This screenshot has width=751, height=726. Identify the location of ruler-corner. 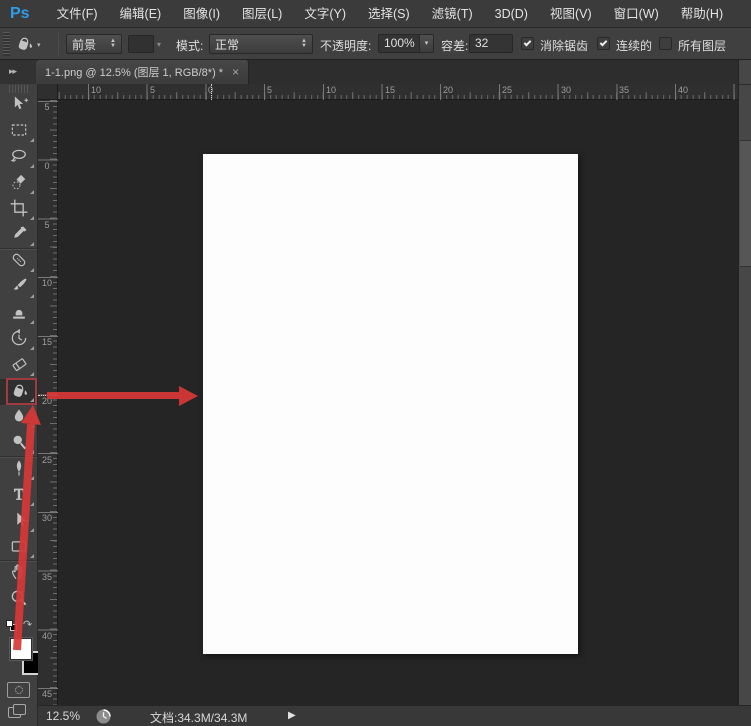
(48, 92).